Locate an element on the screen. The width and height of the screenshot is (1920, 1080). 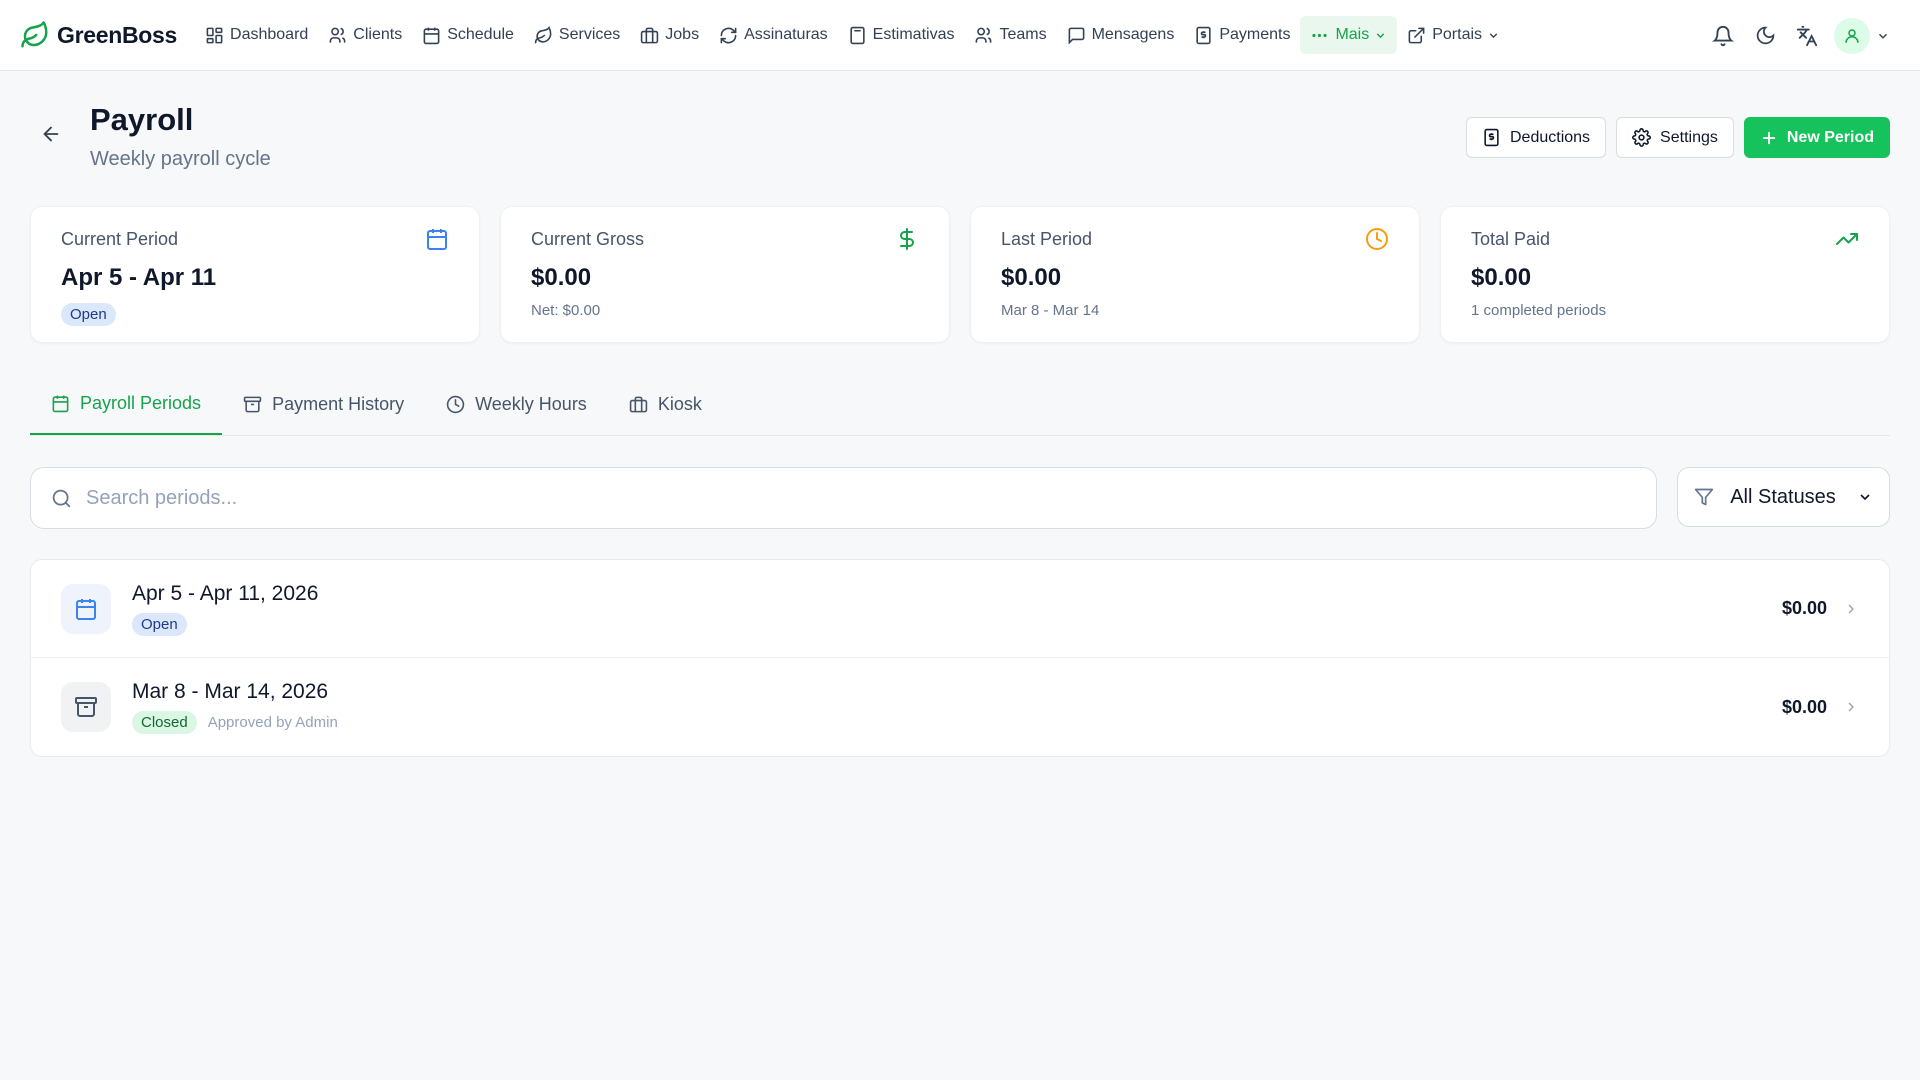
nav-item-services: Services is located at coordinates (577, 35).